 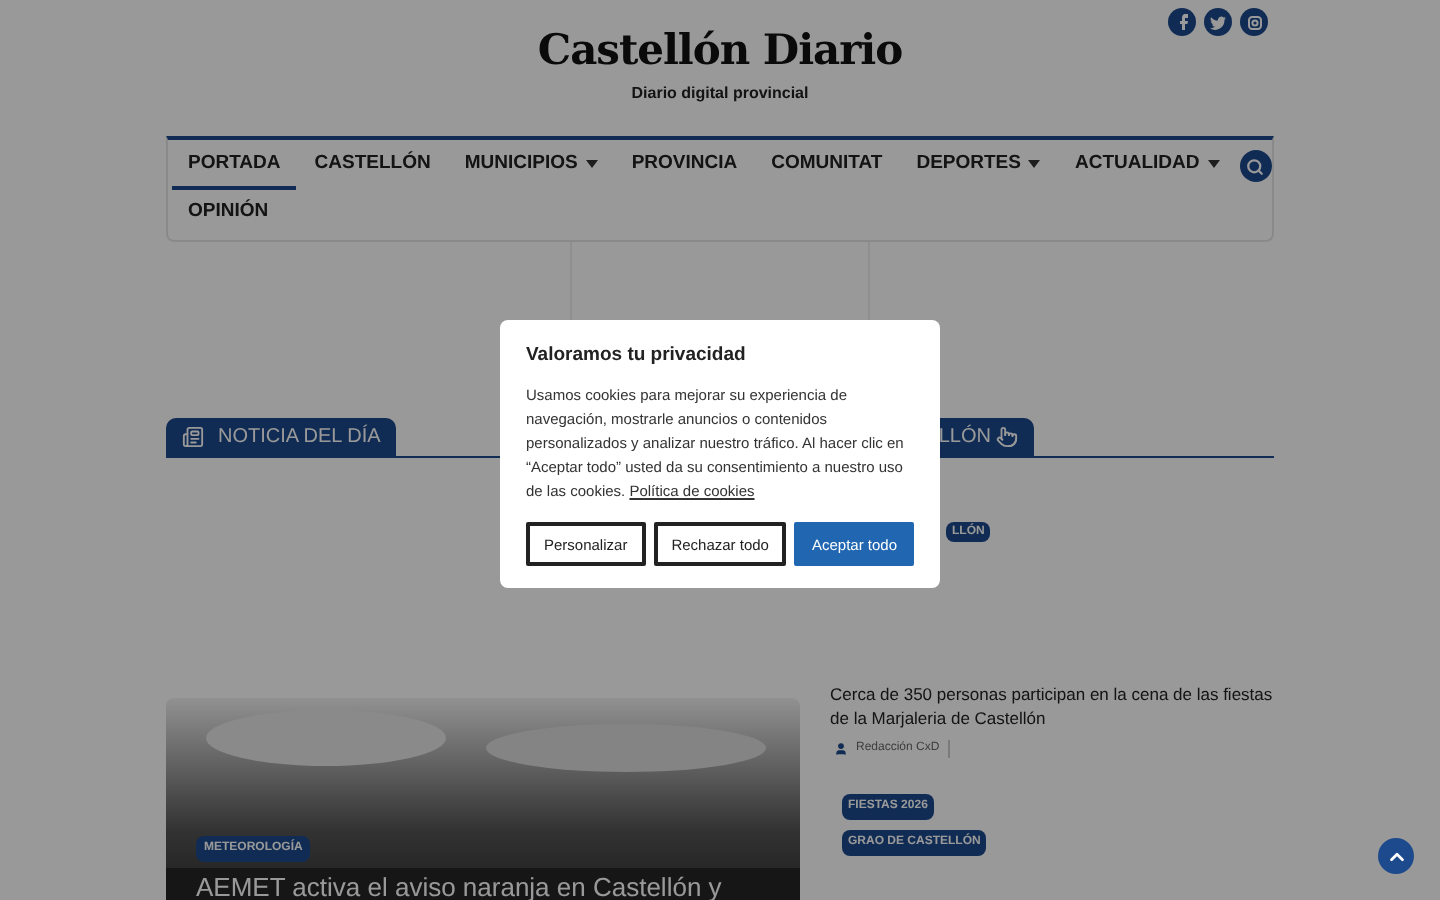 What do you see at coordinates (978, 166) in the screenshot?
I see `nav-link: DEPORTES` at bounding box center [978, 166].